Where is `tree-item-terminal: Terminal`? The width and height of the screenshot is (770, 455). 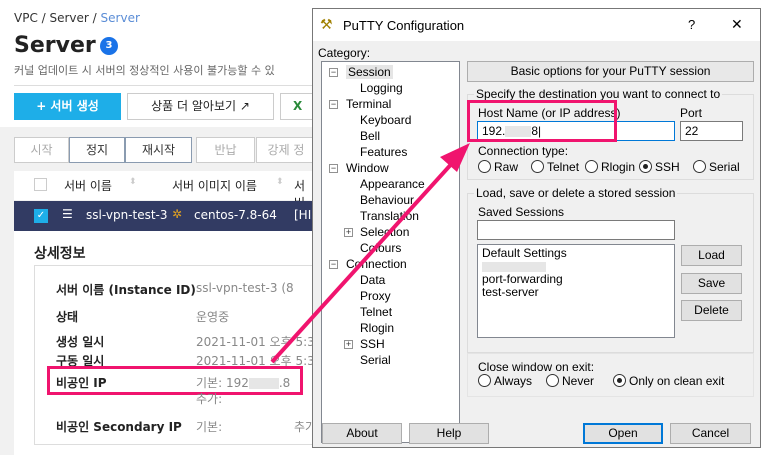 tree-item-terminal: Terminal is located at coordinates (368, 104).